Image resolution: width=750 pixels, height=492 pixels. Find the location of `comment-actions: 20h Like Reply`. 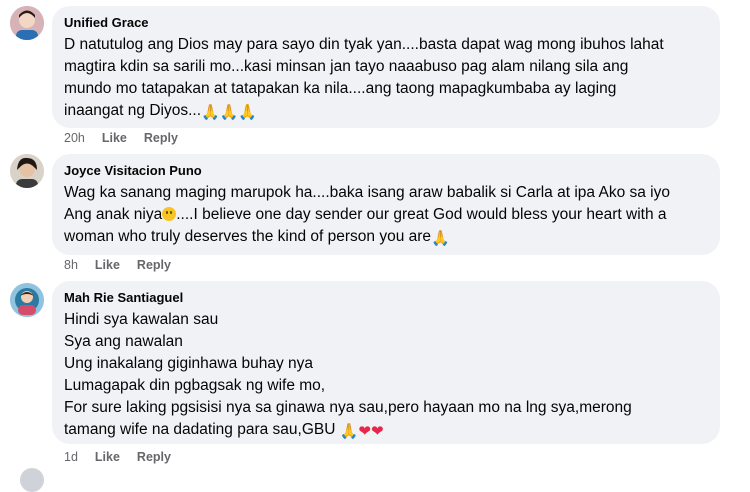

comment-actions: 20h Like Reply is located at coordinates (129, 138).